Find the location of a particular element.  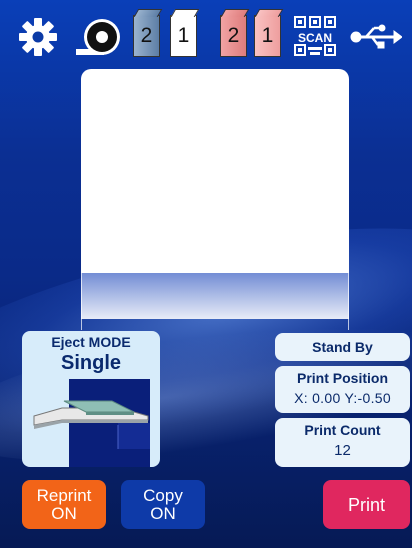

copy-label: Copy is located at coordinates (163, 495).